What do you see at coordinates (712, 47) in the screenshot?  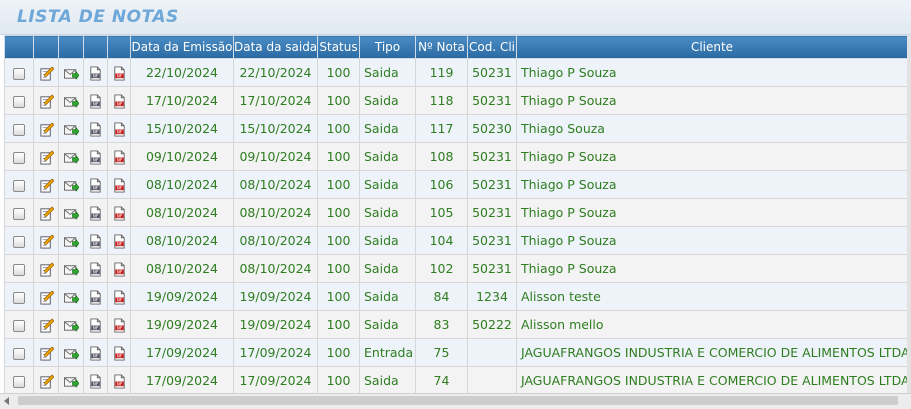 I see `header-cliente: Cliente` at bounding box center [712, 47].